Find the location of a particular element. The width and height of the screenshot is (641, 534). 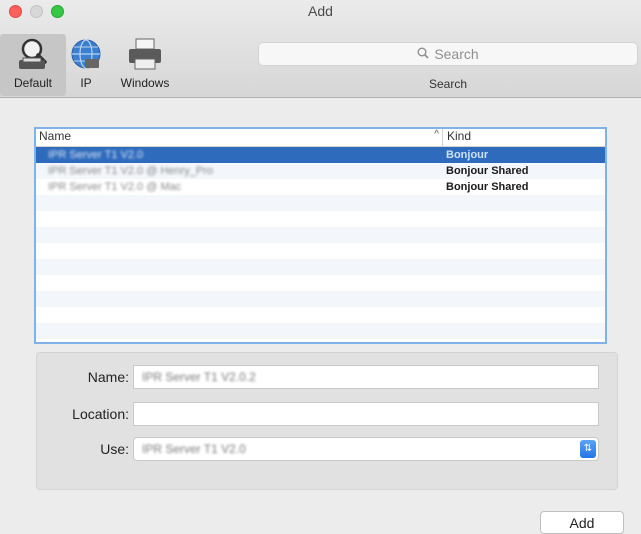

search-placeholder: Search is located at coordinates (456, 54).